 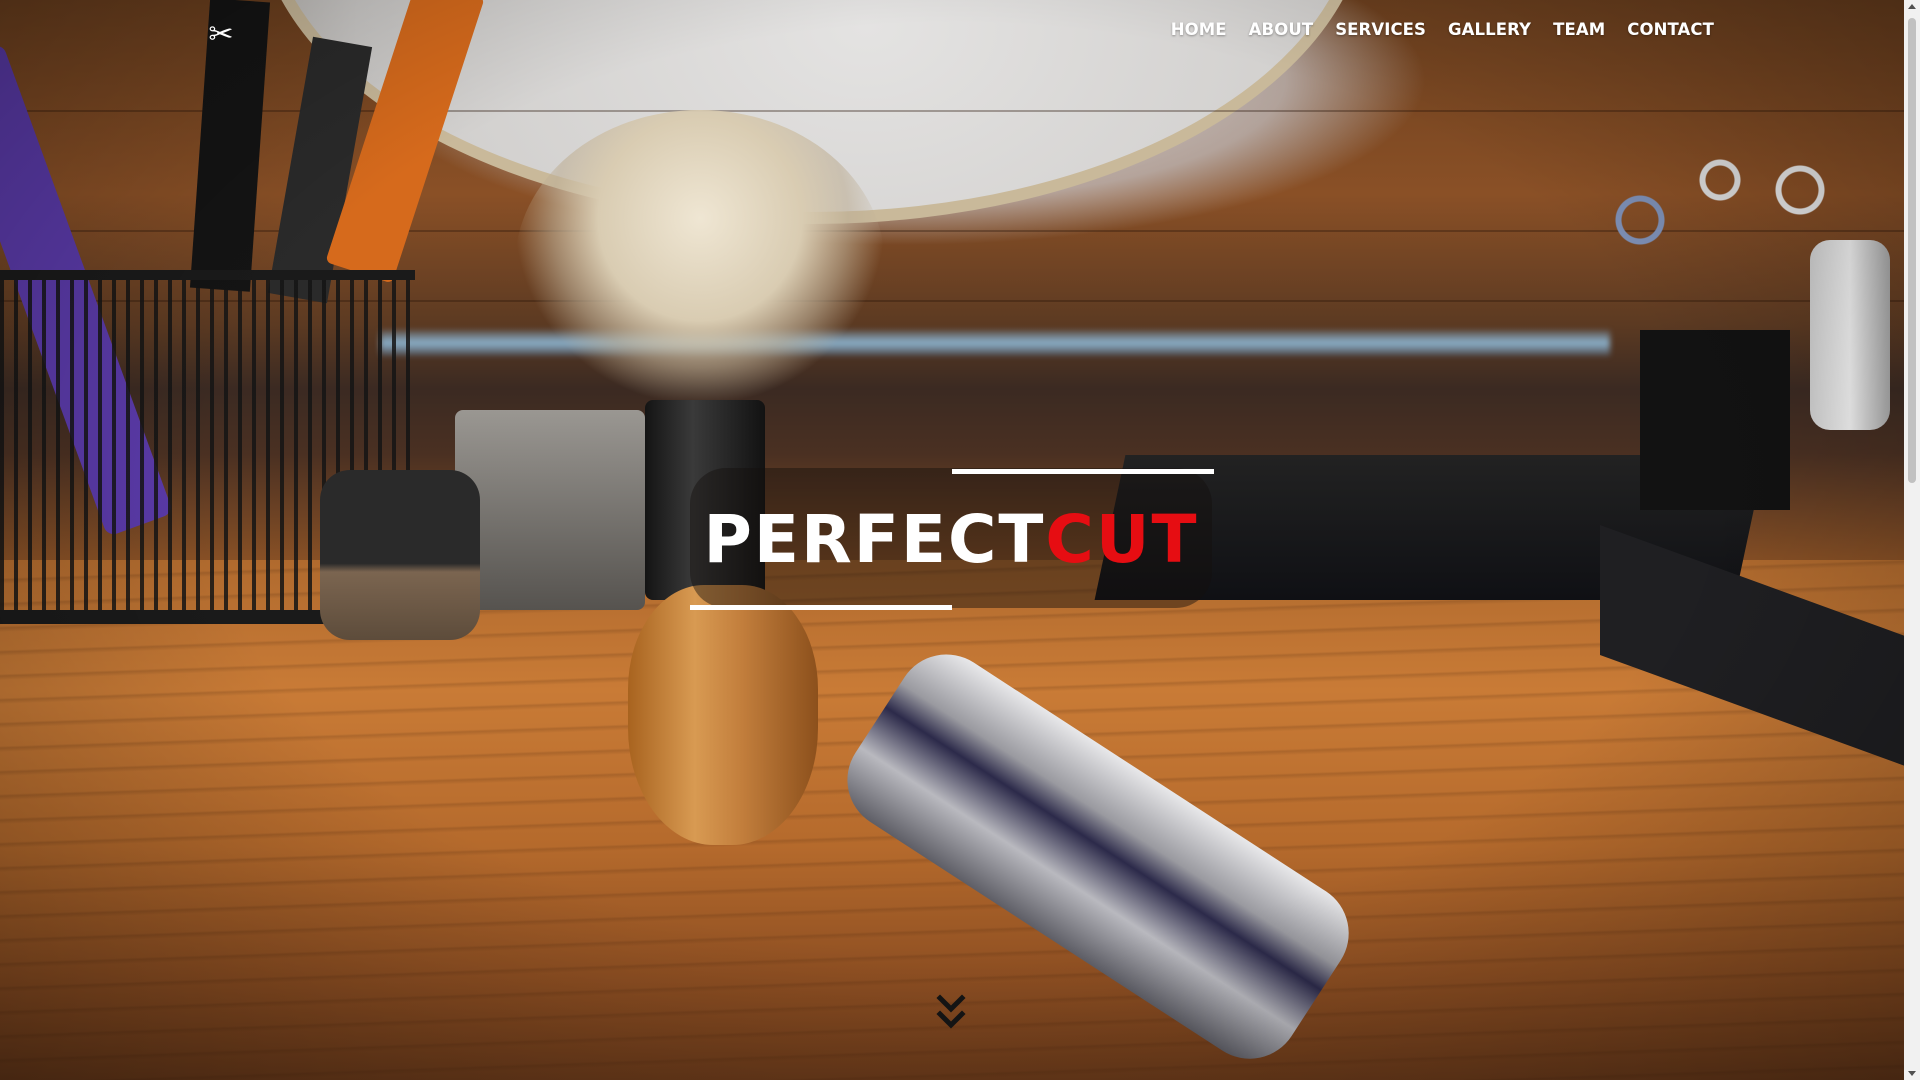 I want to click on main-nav: HOME ABOUT SERVICES GALLERY TEAM CONTACT, so click(x=1442, y=29).